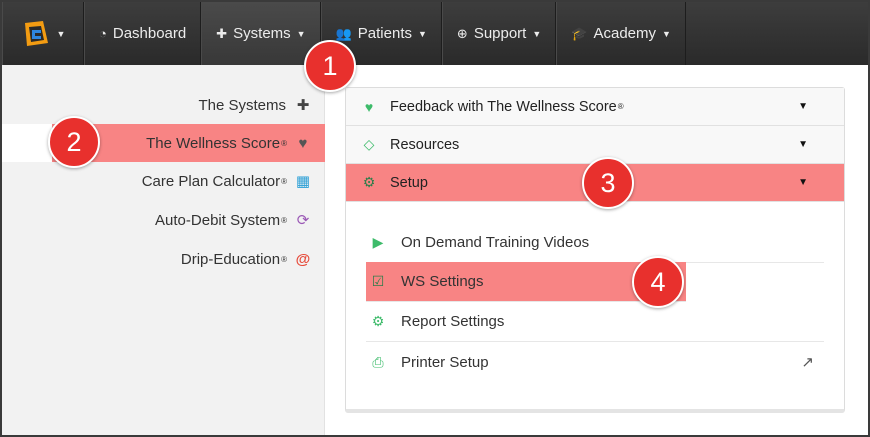 The height and width of the screenshot is (437, 870). I want to click on external-link-icon: ↗, so click(807, 362).